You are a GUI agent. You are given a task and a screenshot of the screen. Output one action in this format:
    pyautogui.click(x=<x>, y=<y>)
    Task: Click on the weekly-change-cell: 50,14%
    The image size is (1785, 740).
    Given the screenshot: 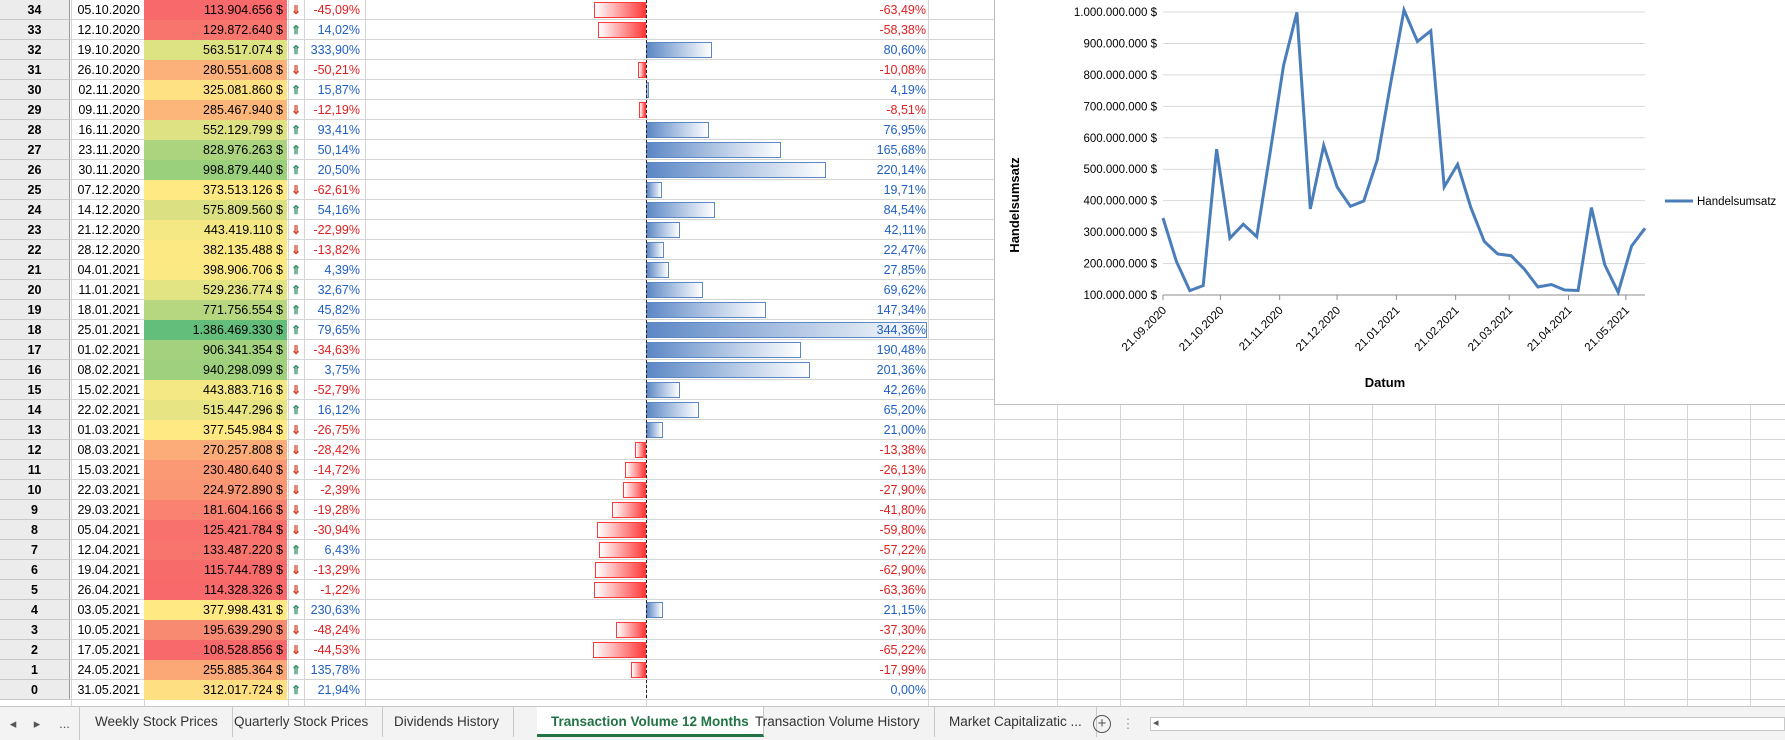 What is the action you would take?
    pyautogui.click(x=334, y=150)
    